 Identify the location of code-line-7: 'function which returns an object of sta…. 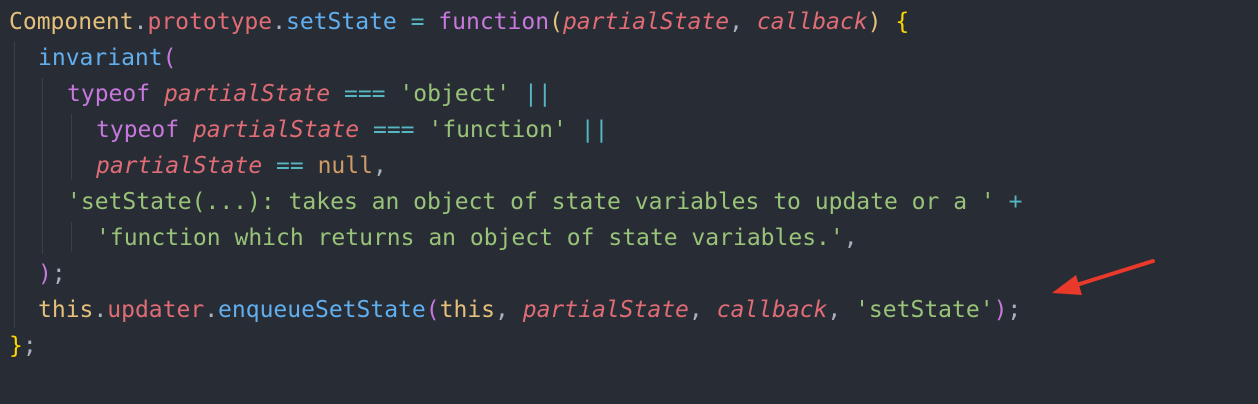
(477, 238).